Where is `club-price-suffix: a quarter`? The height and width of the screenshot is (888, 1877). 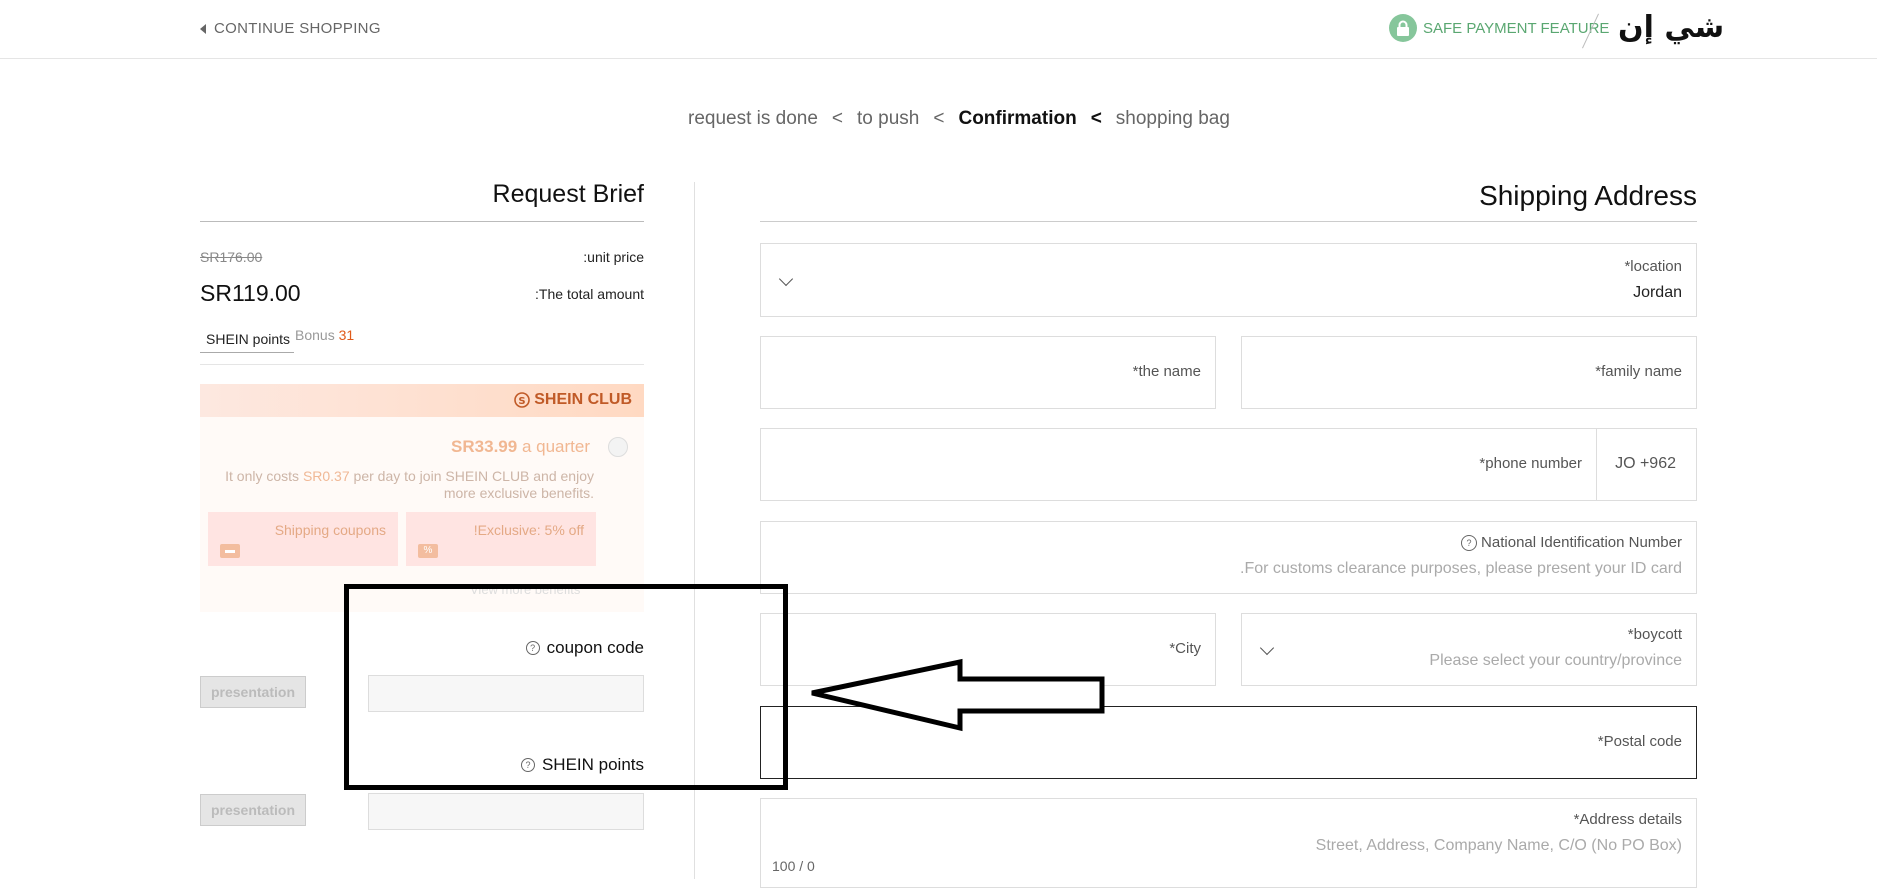 club-price-suffix: a quarter is located at coordinates (555, 446).